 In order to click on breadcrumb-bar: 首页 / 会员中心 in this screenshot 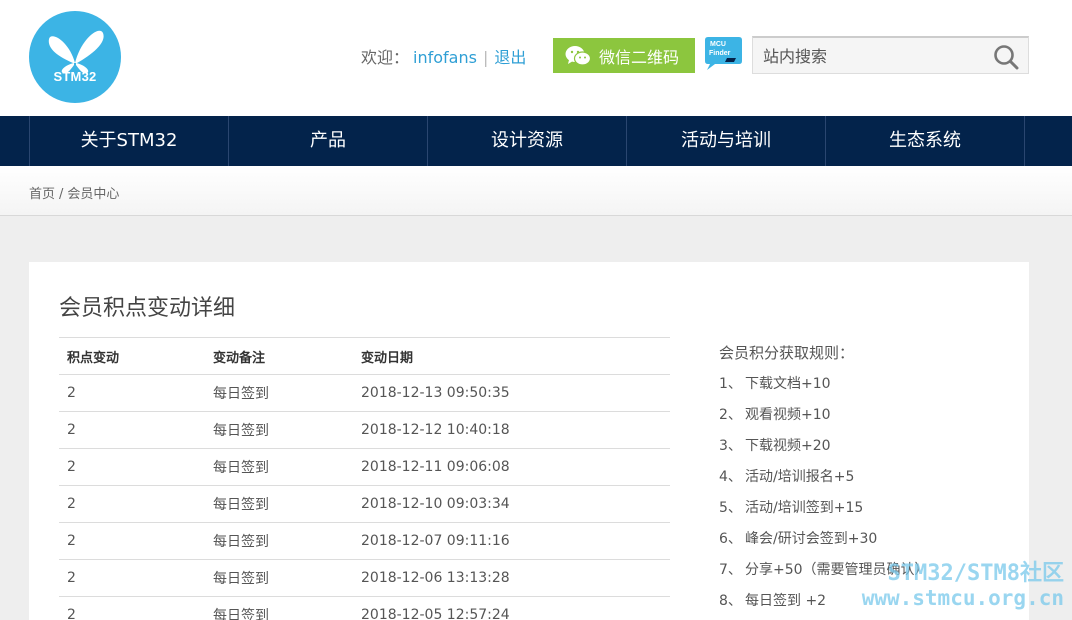, I will do `click(536, 191)`.